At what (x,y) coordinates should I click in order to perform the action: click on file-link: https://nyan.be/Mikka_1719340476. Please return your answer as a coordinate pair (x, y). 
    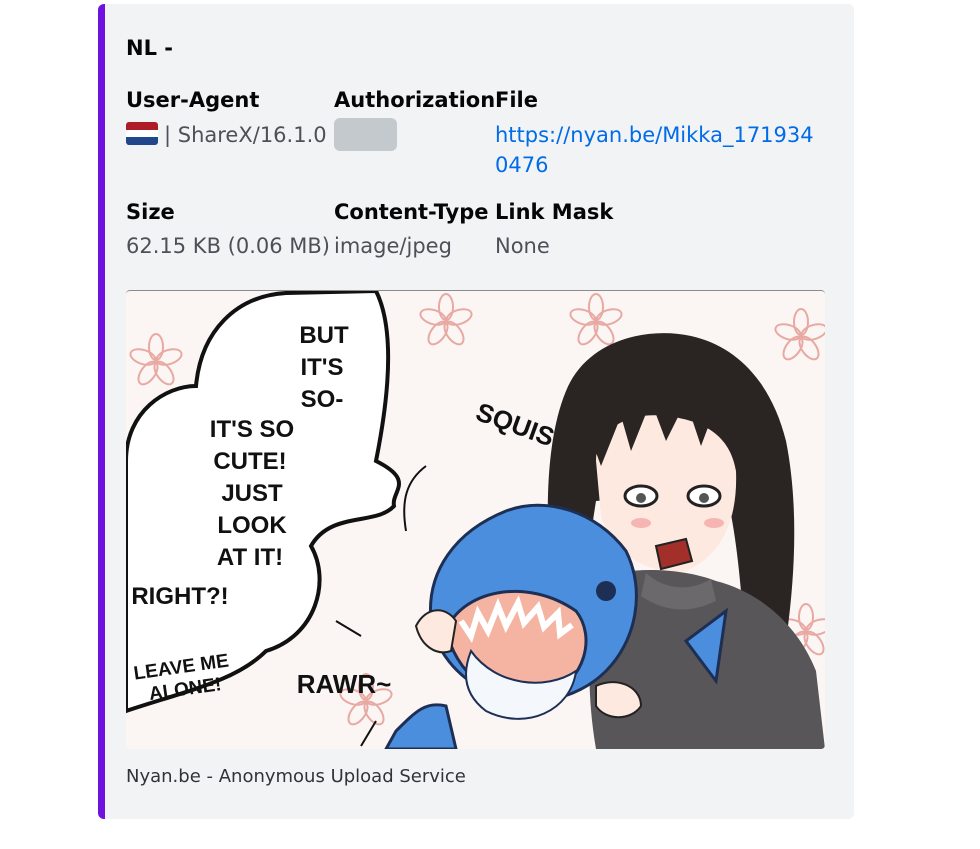
    Looking at the image, I should click on (660, 150).